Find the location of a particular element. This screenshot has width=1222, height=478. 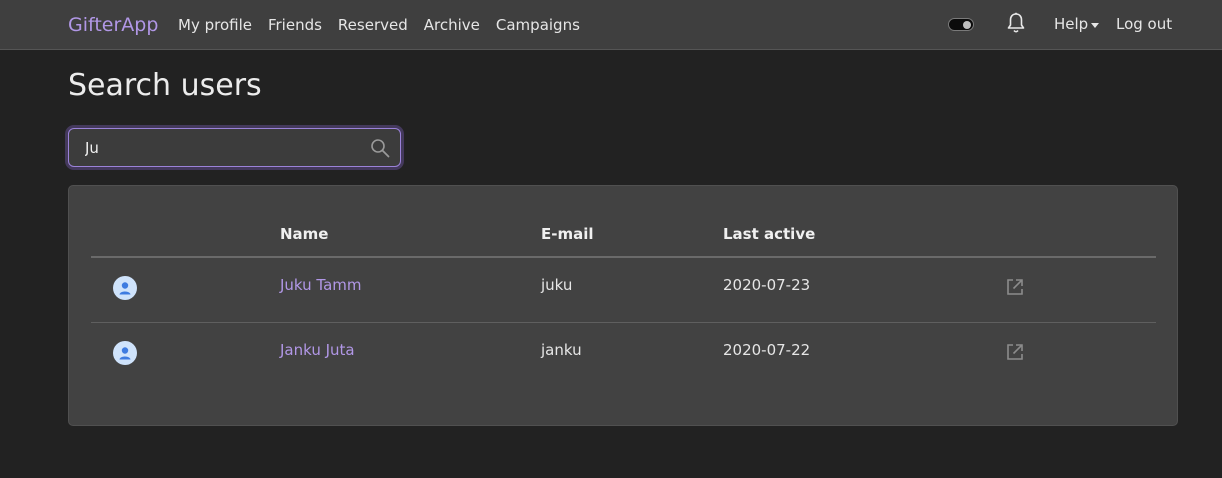

header-last-active: Last active is located at coordinates (769, 234).